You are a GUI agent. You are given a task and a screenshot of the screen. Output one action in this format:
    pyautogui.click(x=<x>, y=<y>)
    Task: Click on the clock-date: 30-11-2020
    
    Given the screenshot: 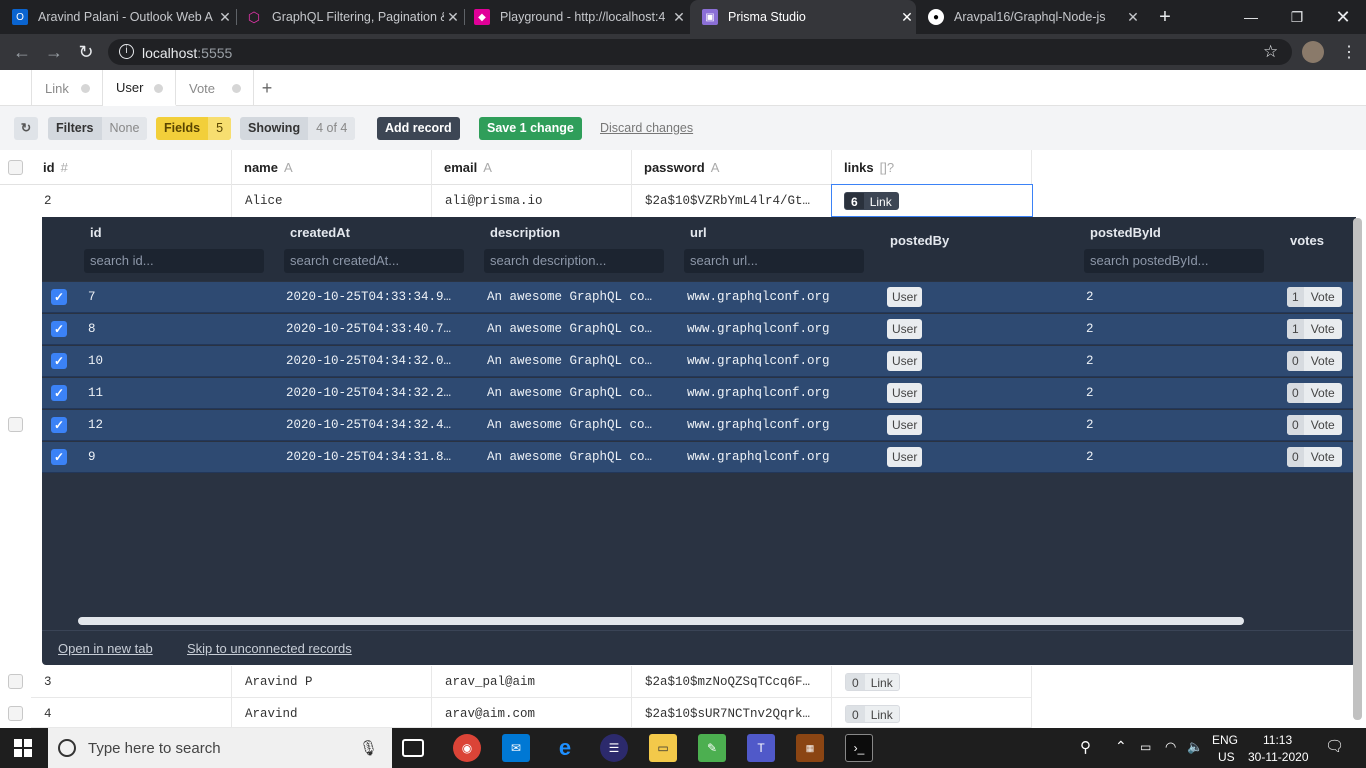 What is the action you would take?
    pyautogui.click(x=1278, y=757)
    